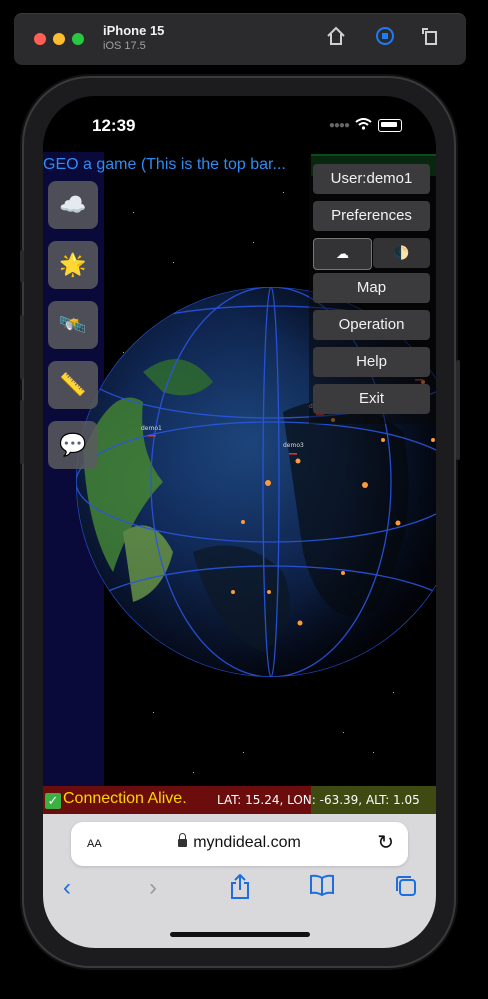  I want to click on status-indicators: ●●●●, so click(365, 125).